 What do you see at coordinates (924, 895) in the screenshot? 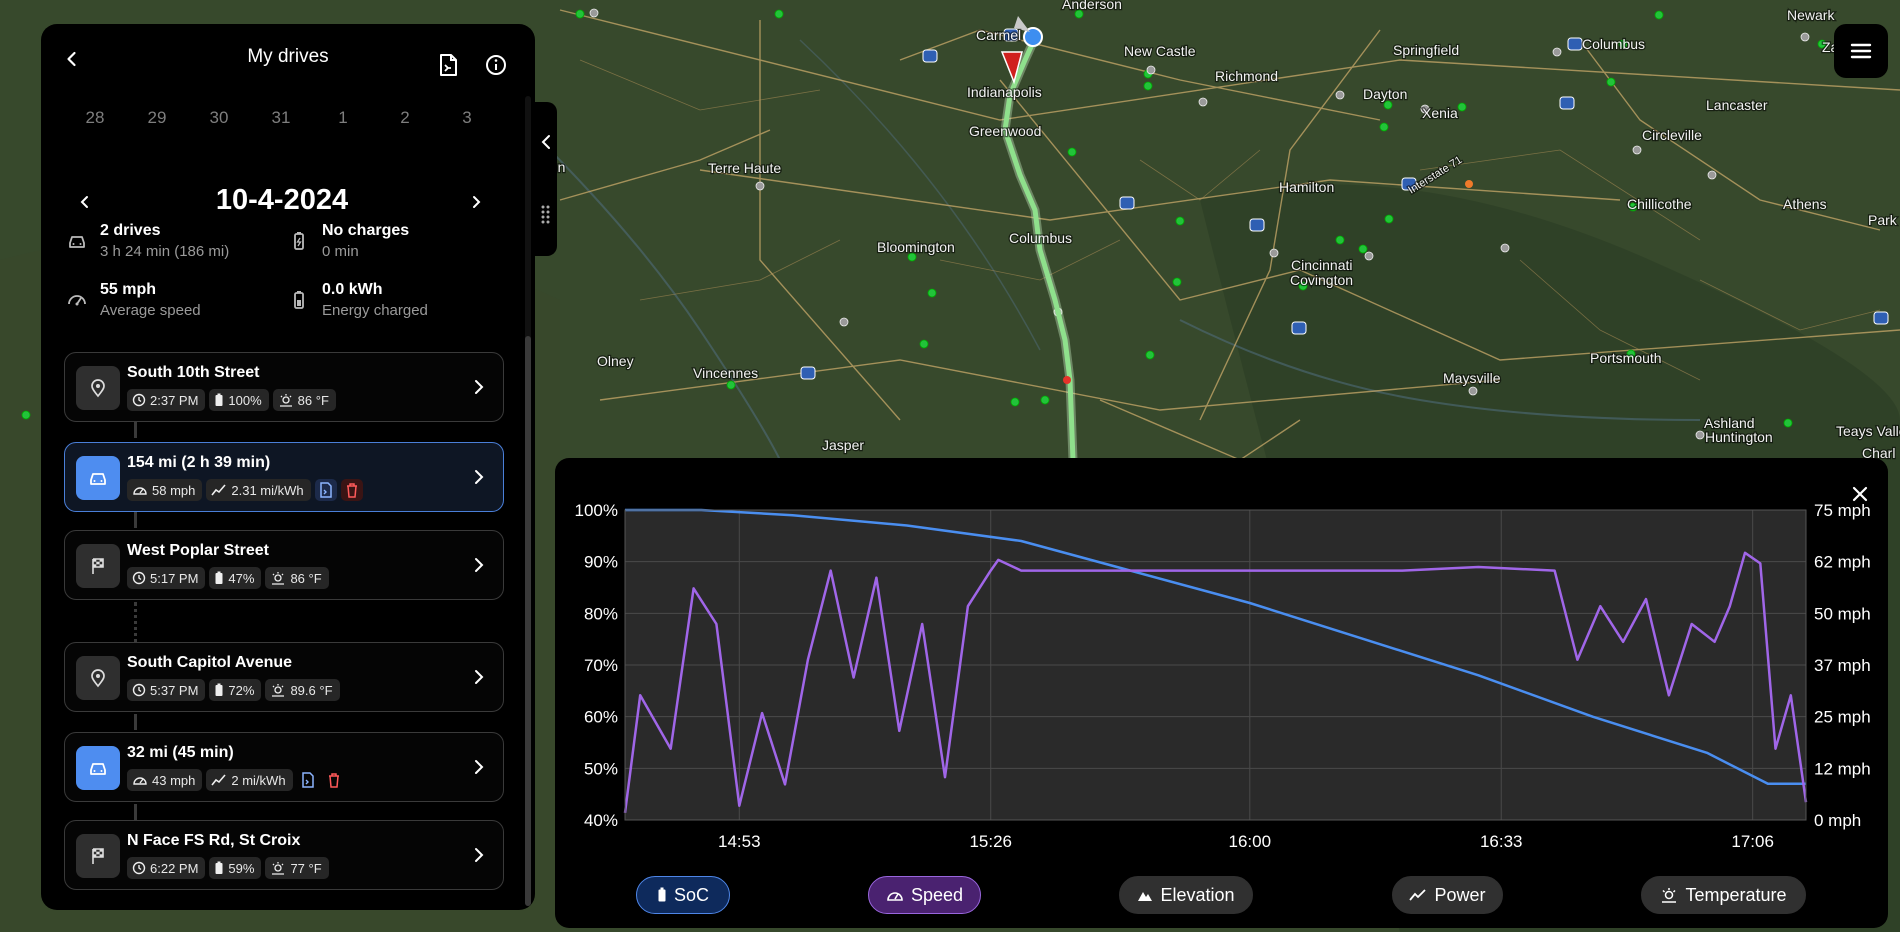
I see `speed-toggle: Speed` at bounding box center [924, 895].